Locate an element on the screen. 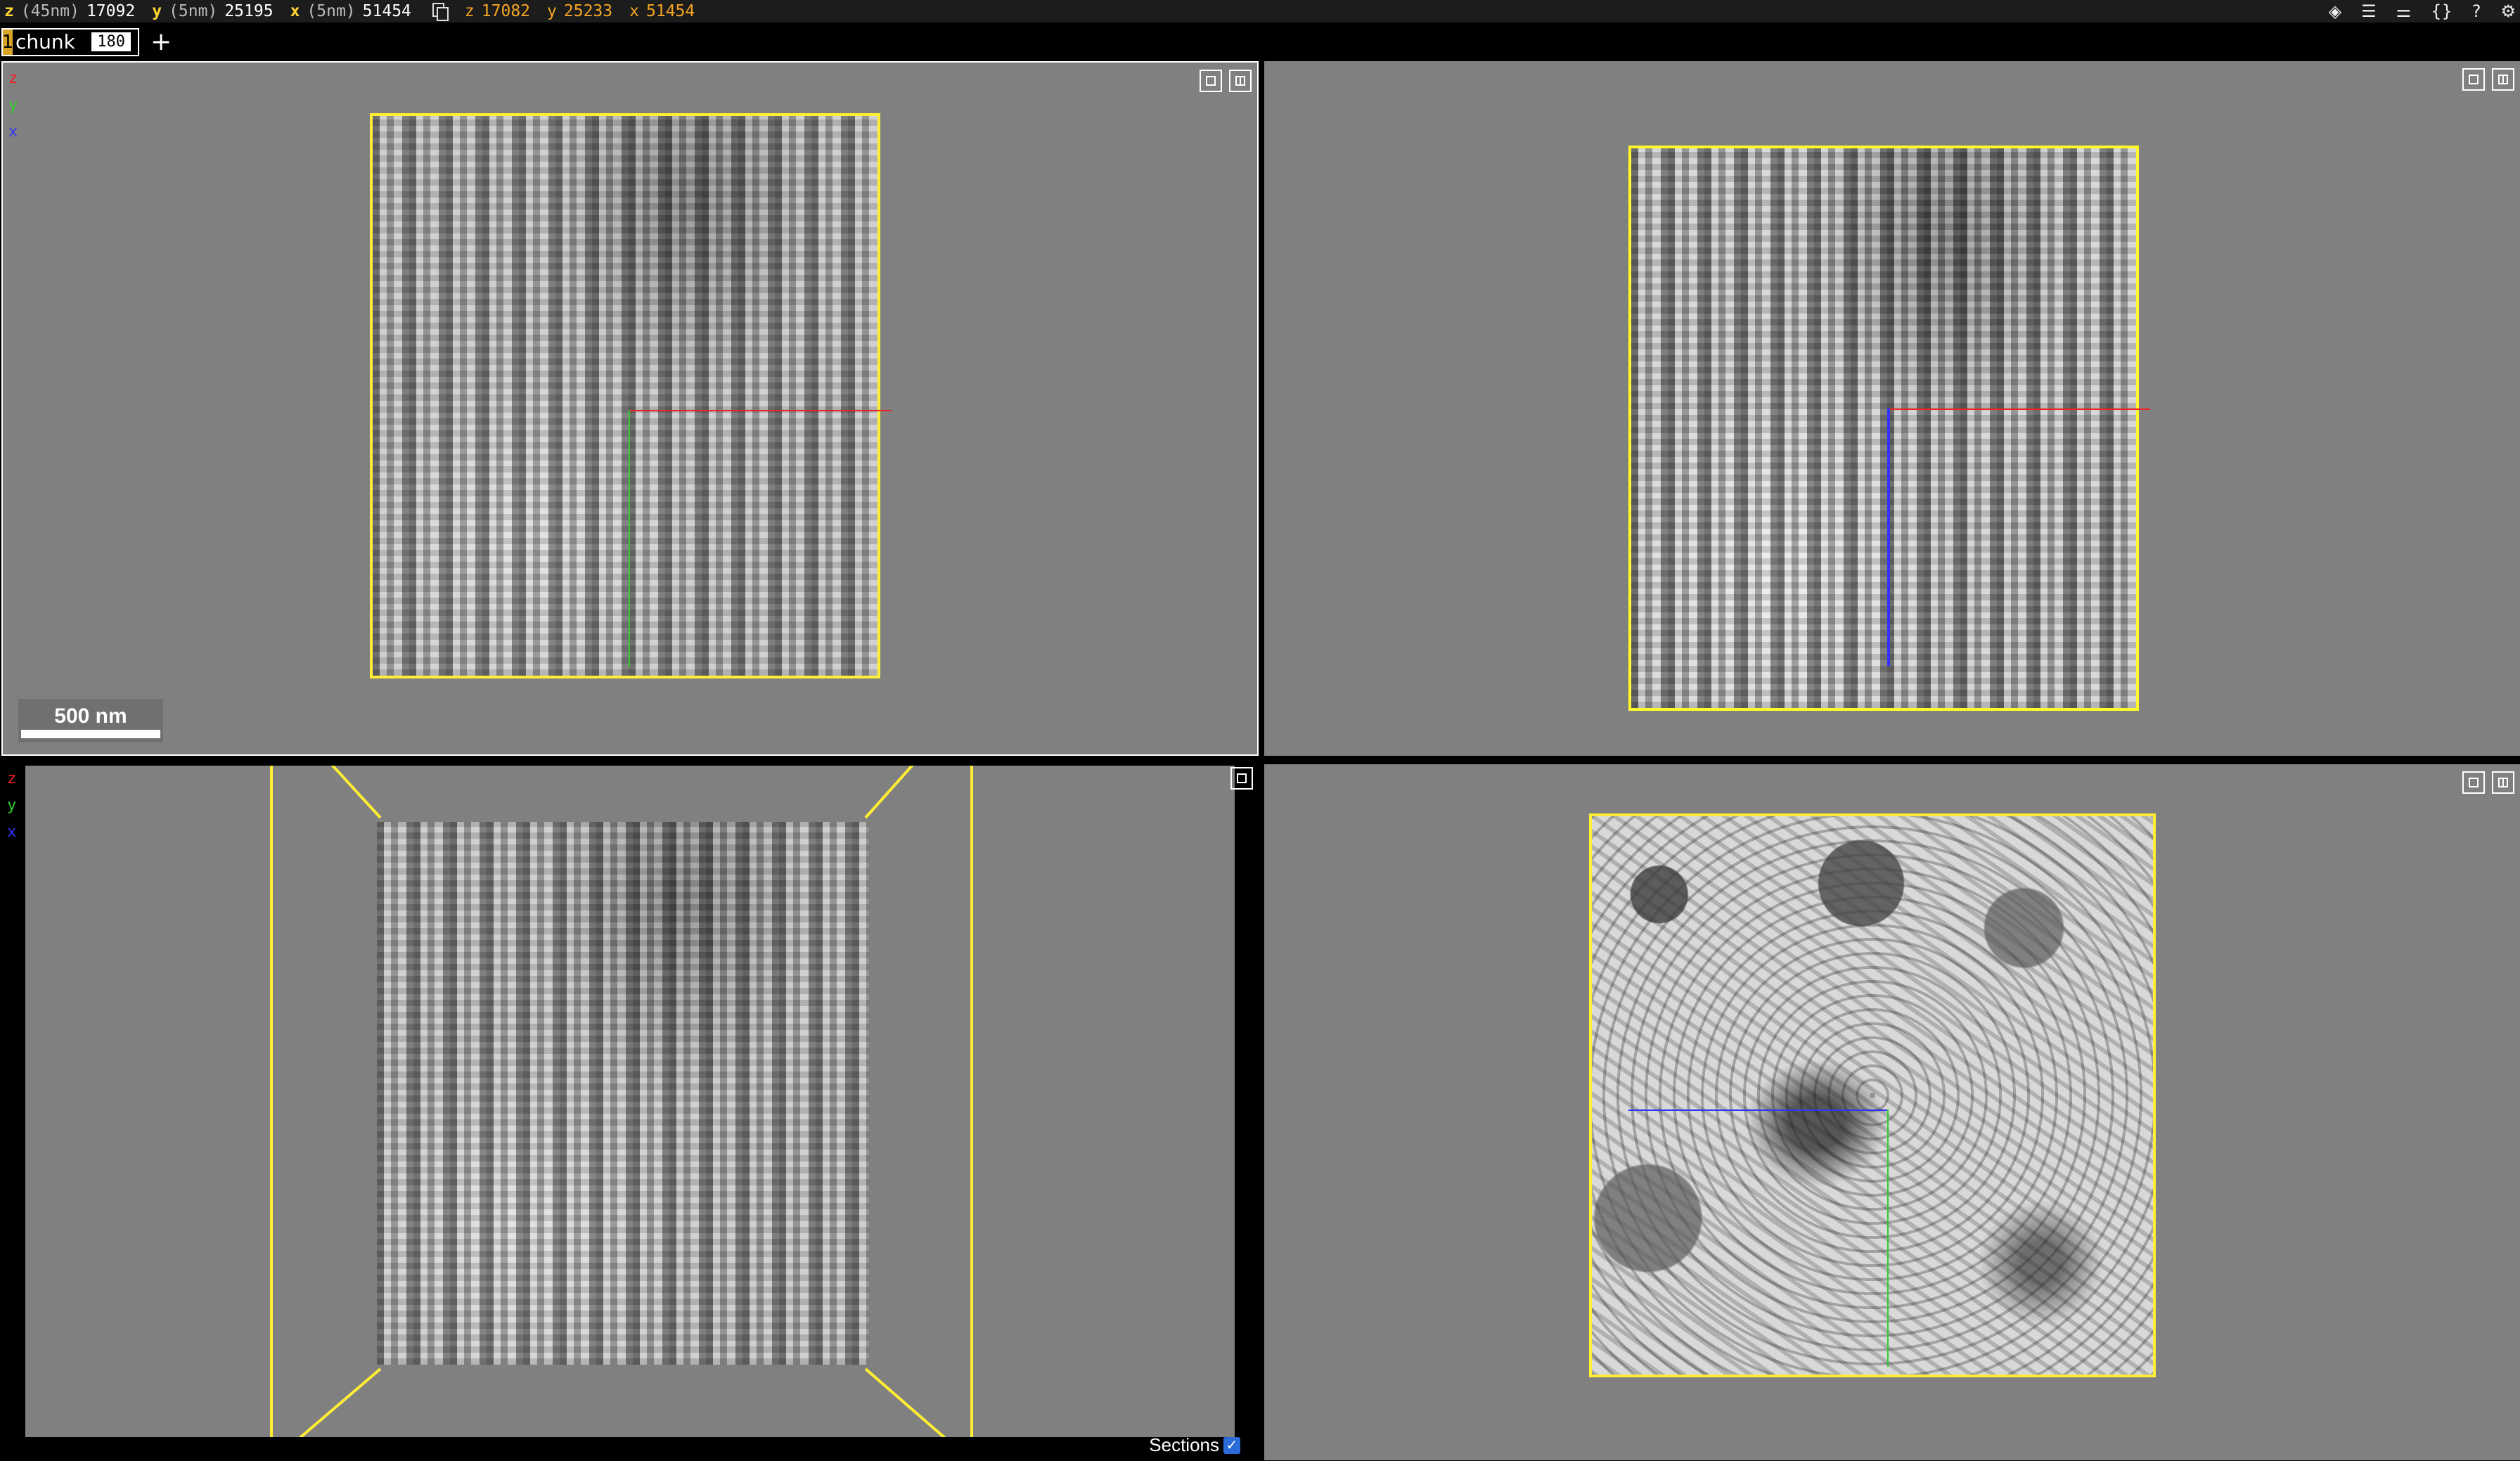  sections-toggle: Sections ✓ is located at coordinates (1194, 1445).